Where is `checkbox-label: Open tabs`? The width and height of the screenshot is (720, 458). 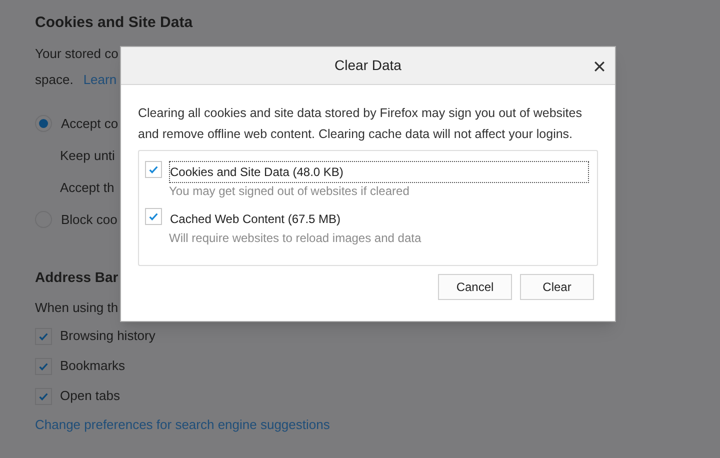 checkbox-label: Open tabs is located at coordinates (90, 396).